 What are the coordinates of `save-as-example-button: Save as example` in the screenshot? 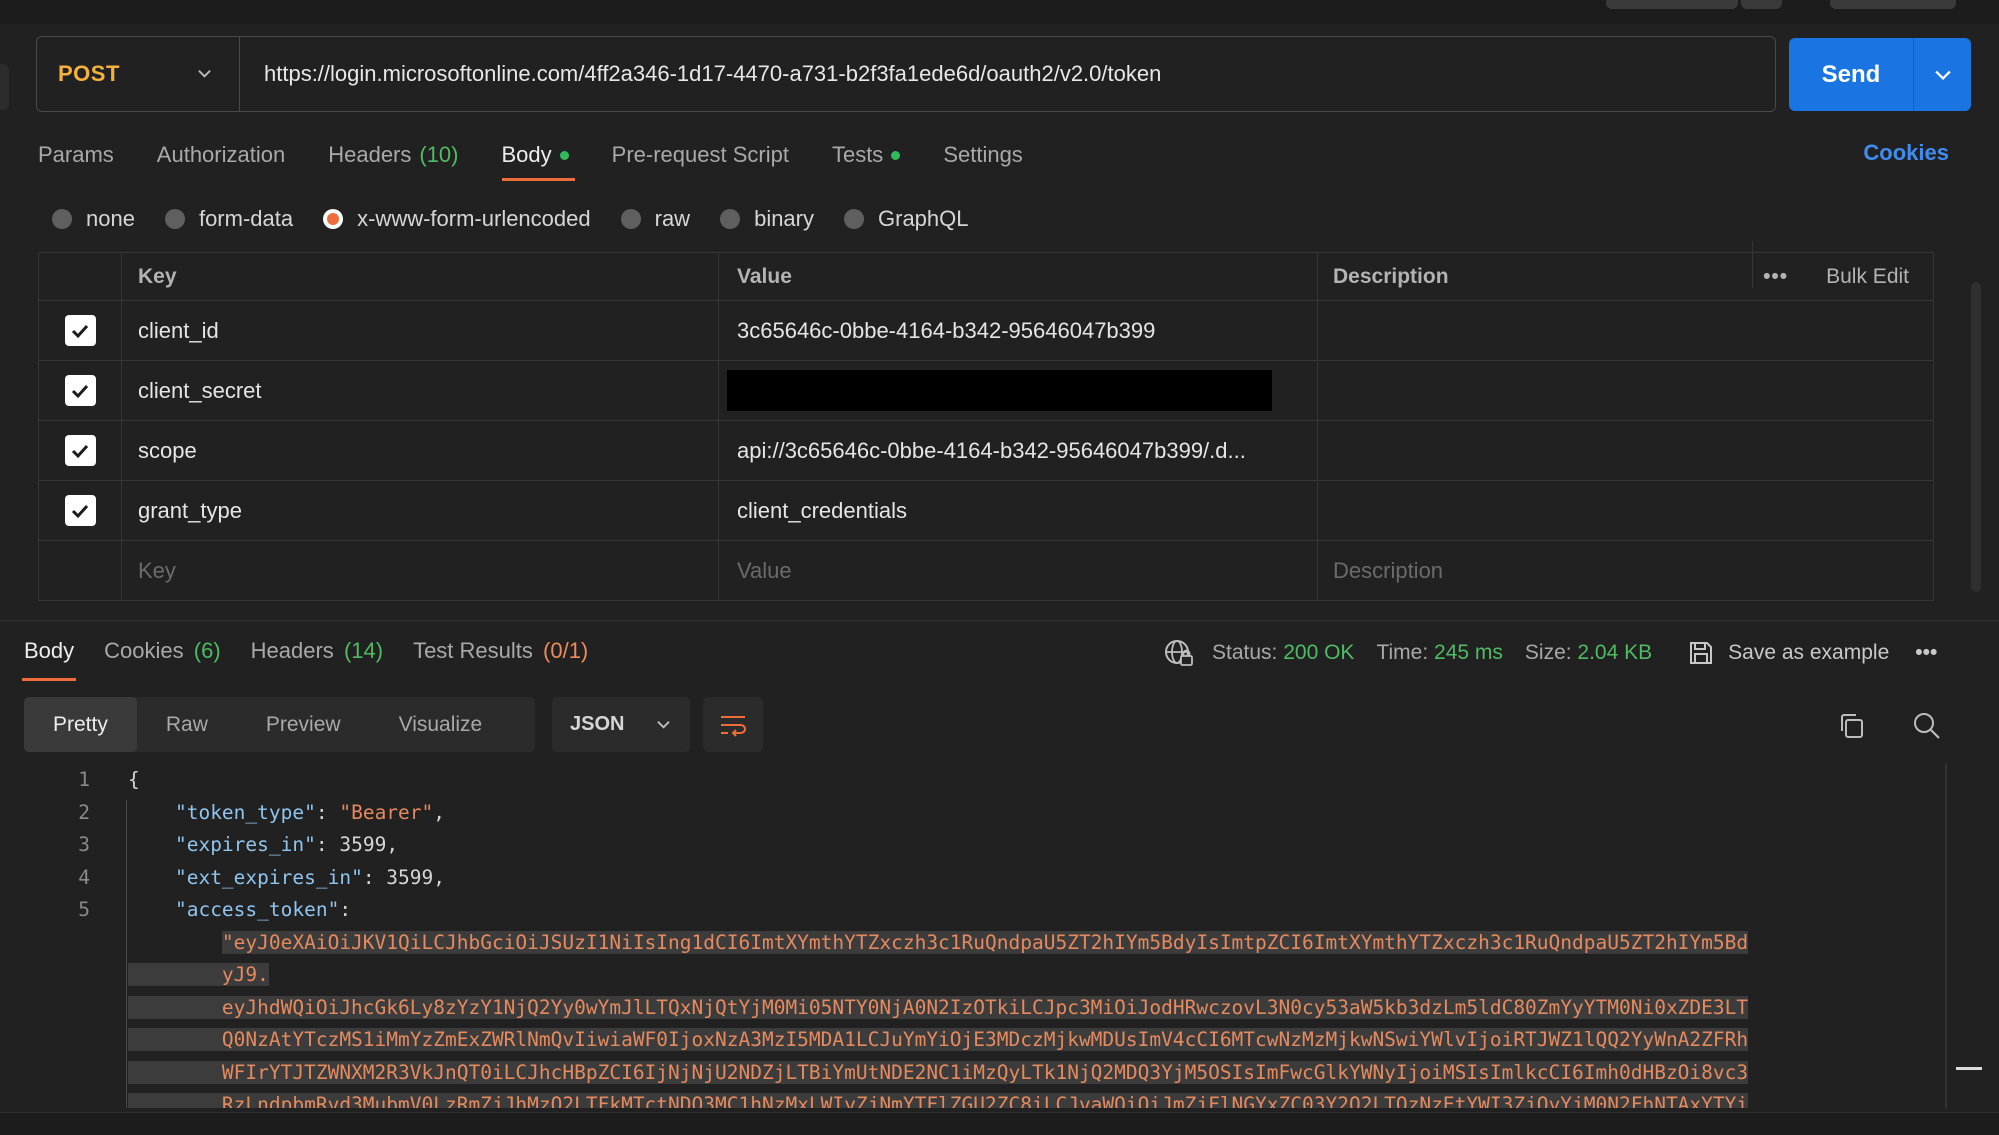 It's located at (1788, 653).